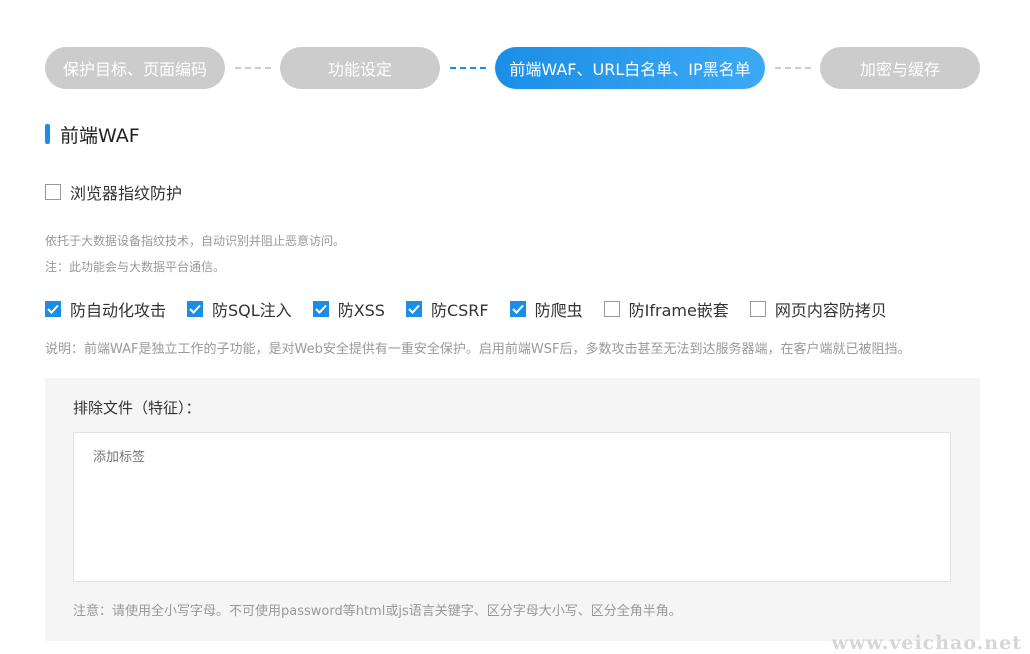 The image size is (1030, 654). Describe the element at coordinates (900, 68) in the screenshot. I see `step-encrypt-cache: 加密与缓存` at that location.